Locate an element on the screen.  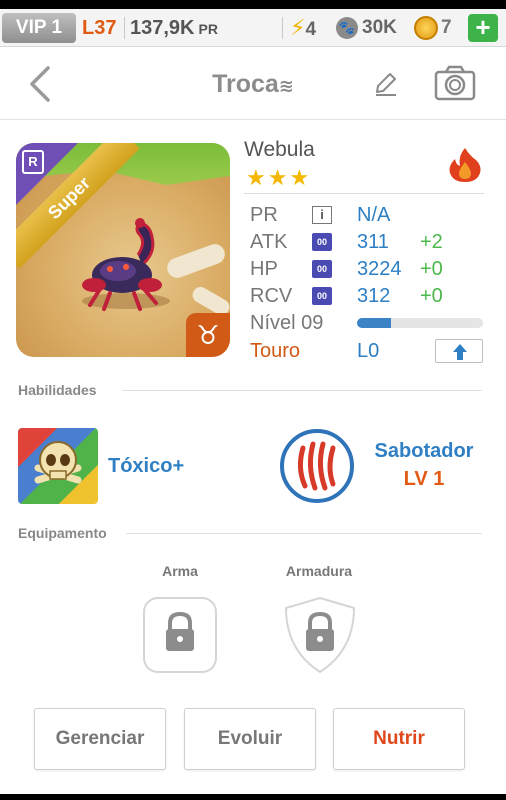
coin-counter: 7 is located at coordinates (433, 28).